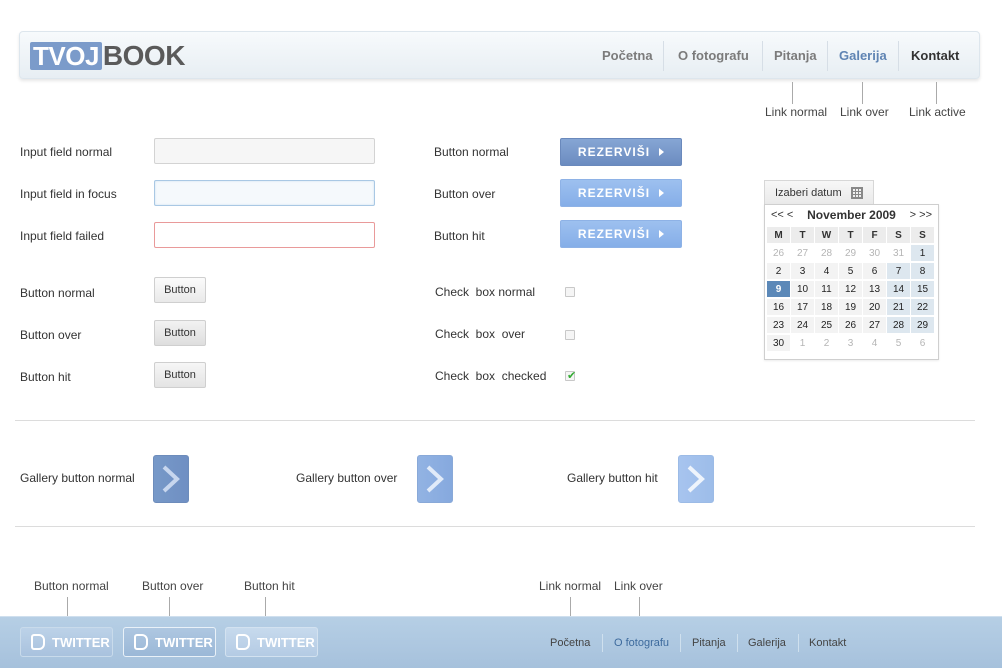 Image resolution: width=1002 pixels, height=668 pixels. I want to click on calendar-tab-label: Izaberi datum, so click(808, 193).